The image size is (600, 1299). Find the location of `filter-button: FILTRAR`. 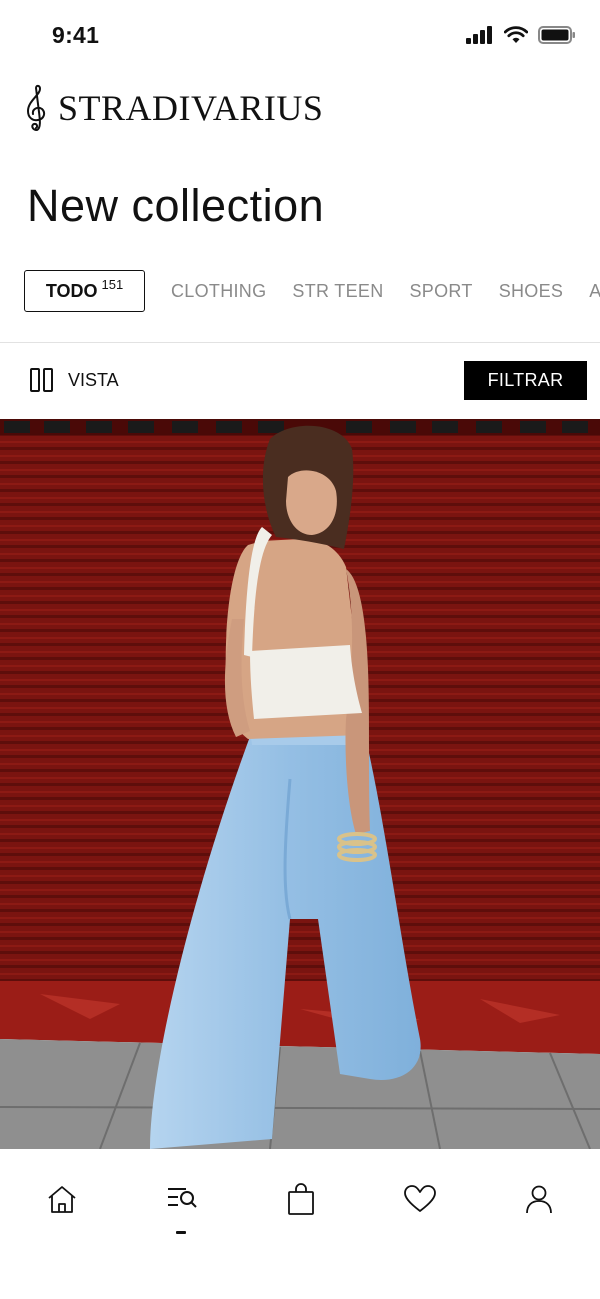

filter-button: FILTRAR is located at coordinates (525, 380).